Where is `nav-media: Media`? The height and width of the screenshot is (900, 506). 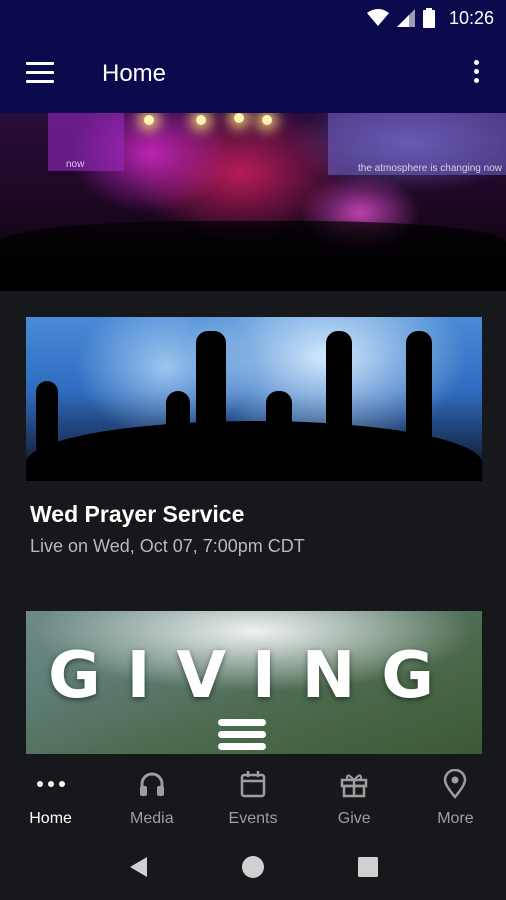 nav-media: Media is located at coordinates (151, 794).